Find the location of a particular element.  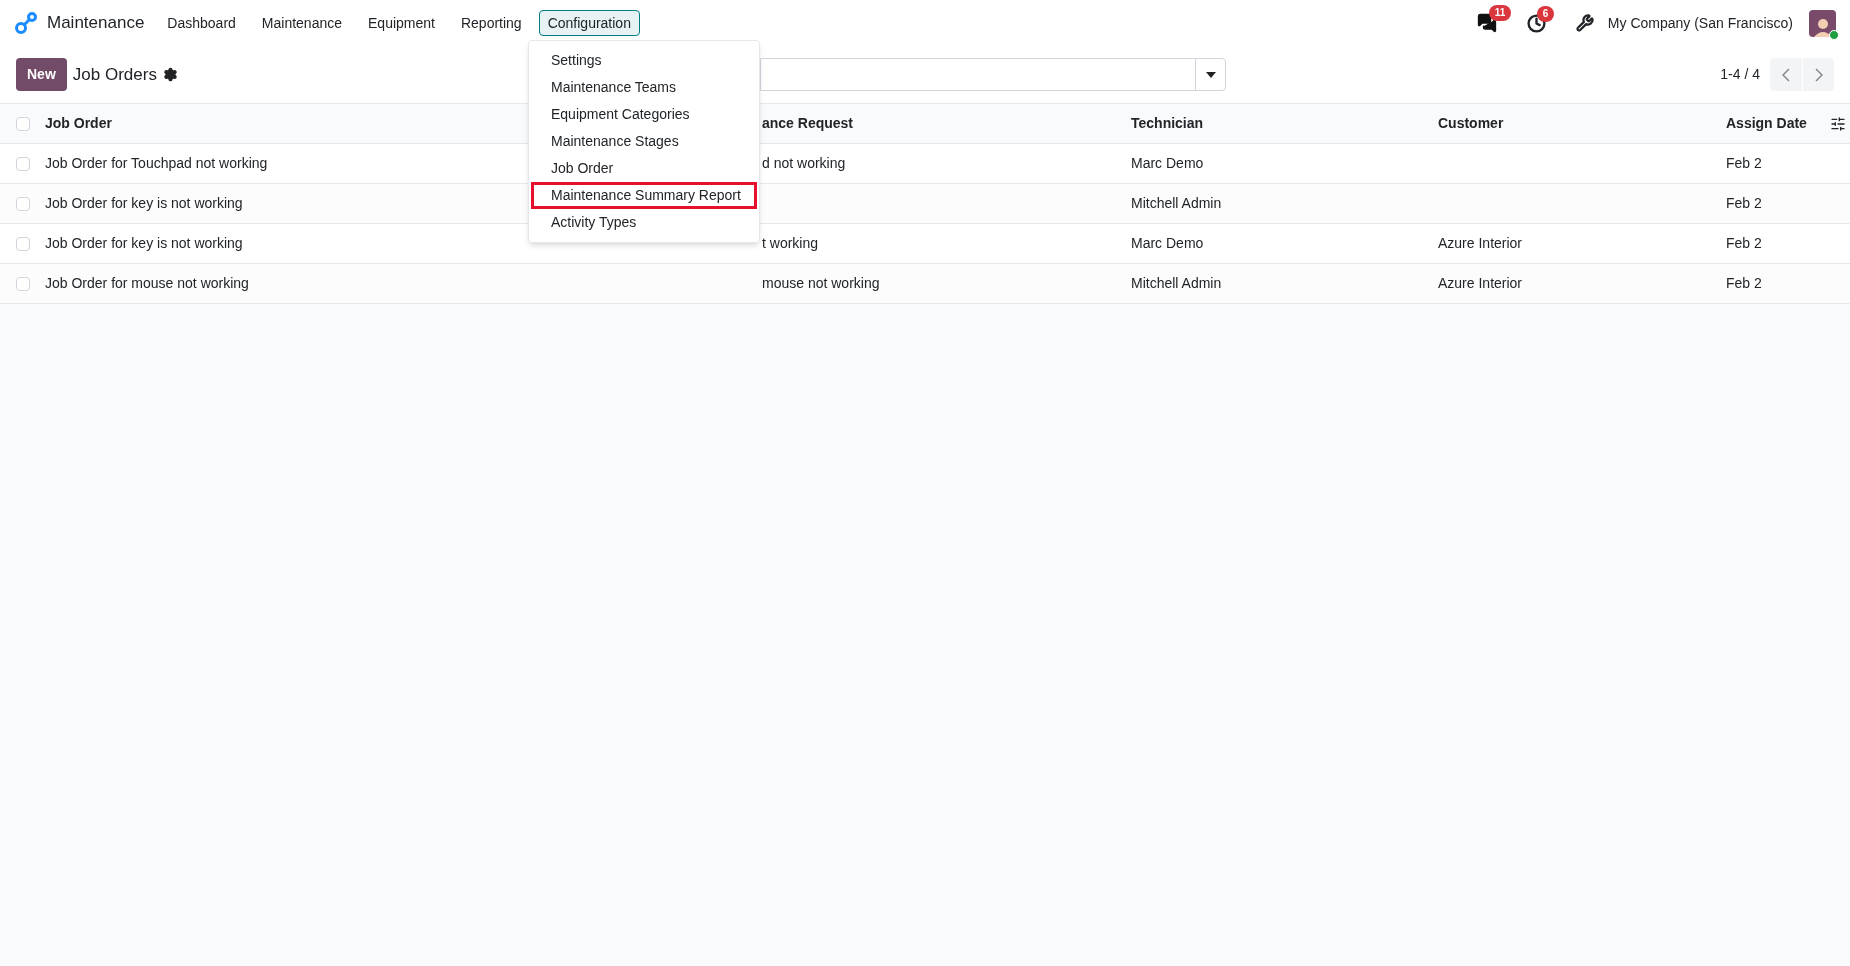

menu-item: Settings is located at coordinates (644, 60).